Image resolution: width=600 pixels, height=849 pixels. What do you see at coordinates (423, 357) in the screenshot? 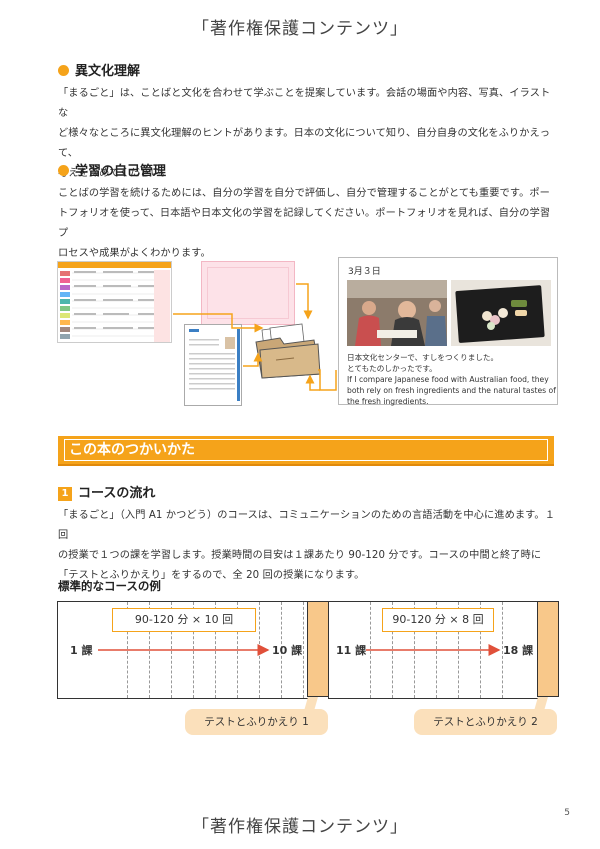
I see `diary-line: 日本文化センターで、すしをつくりました。` at bounding box center [423, 357].